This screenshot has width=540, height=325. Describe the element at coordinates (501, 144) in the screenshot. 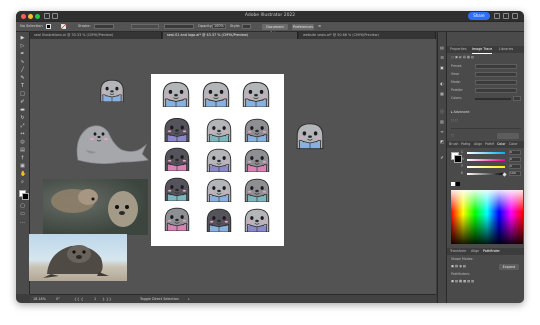

I see `tab-color: Color` at that location.